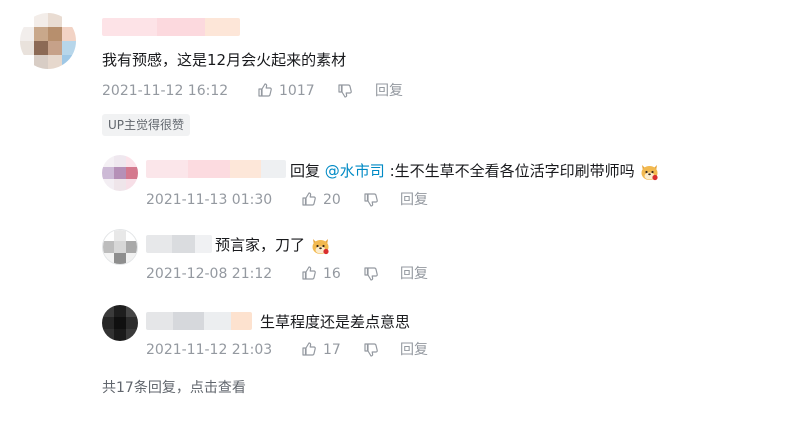 The height and width of the screenshot is (421, 804). Describe the element at coordinates (209, 200) in the screenshot. I see `reply-date: 2021-11-13 01:30` at that location.